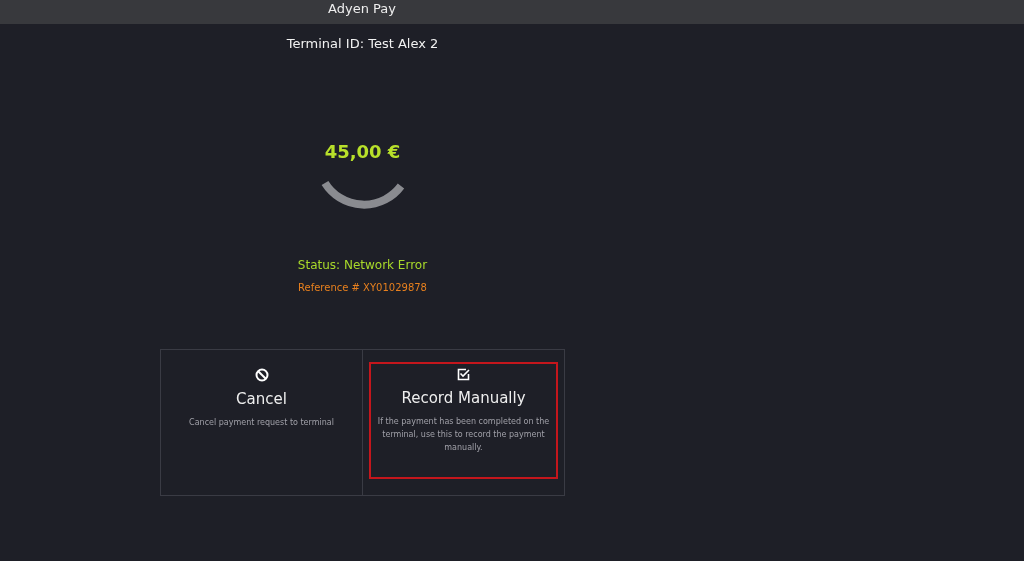 Image resolution: width=1024 pixels, height=561 pixels. I want to click on prohibited-icon, so click(261, 375).